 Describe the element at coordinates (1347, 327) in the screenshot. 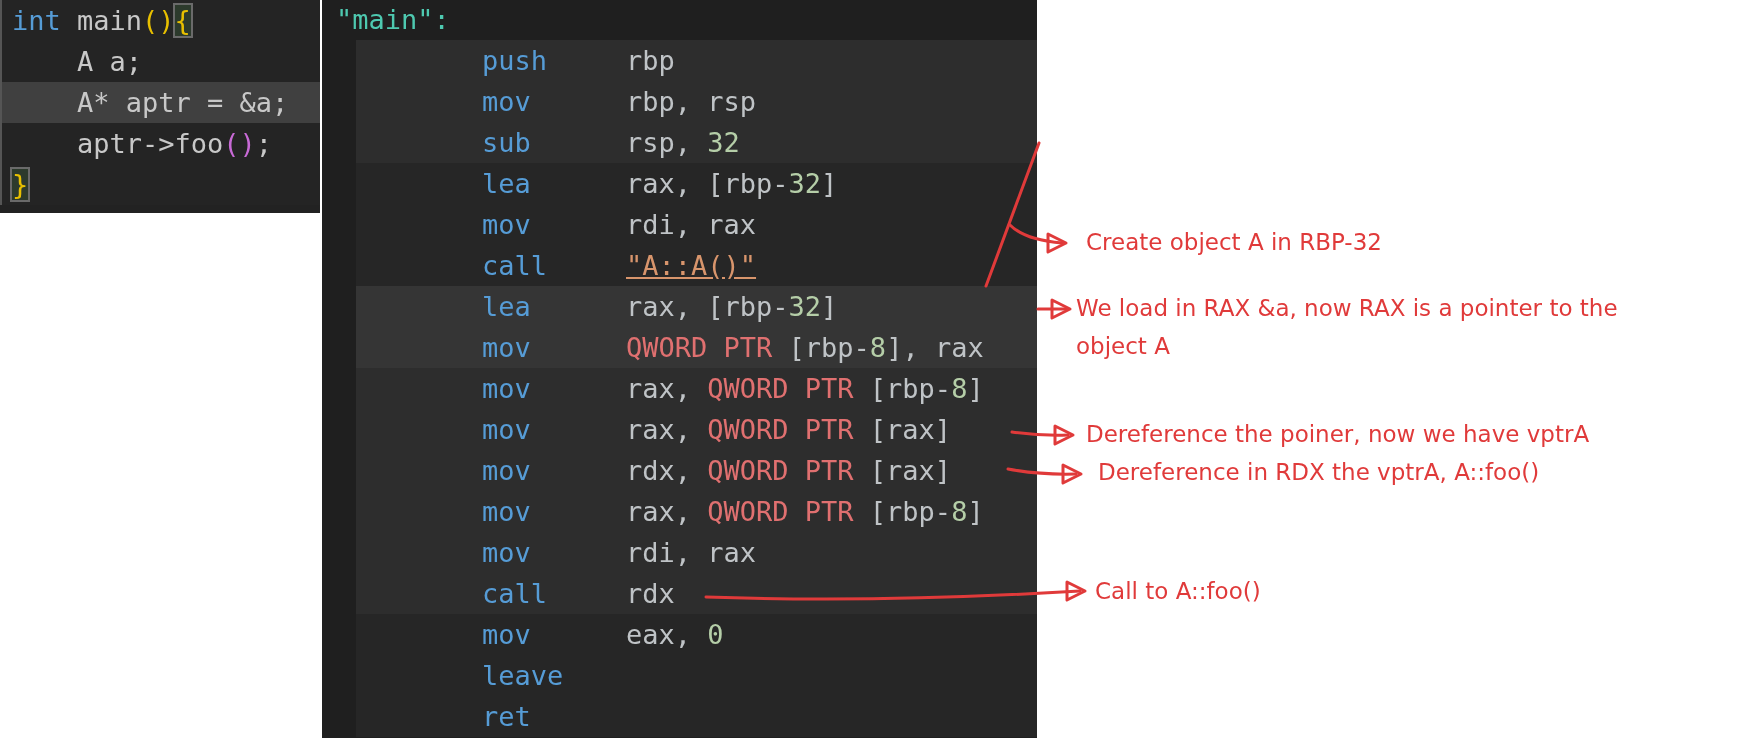

I see `annotation-text: We load in RAX &a, now RAX is a pointer to the object A` at that location.